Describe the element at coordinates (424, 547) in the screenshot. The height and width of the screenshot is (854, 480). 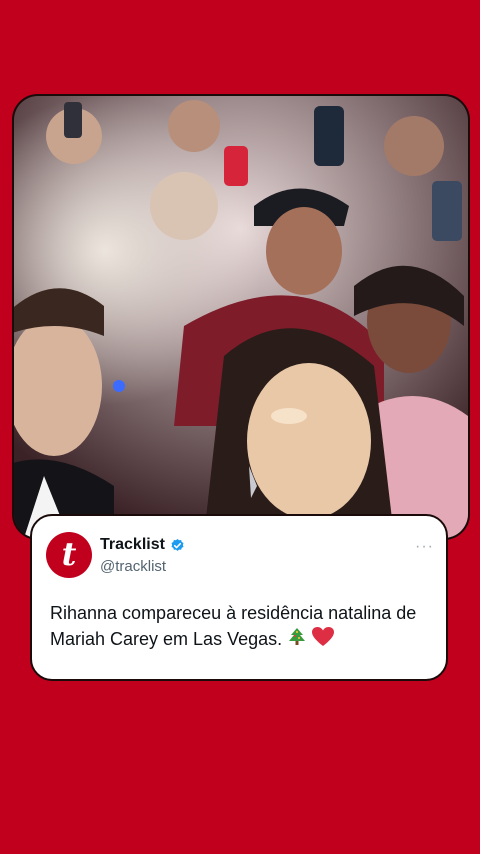
I see `more-options-icon: ···` at that location.